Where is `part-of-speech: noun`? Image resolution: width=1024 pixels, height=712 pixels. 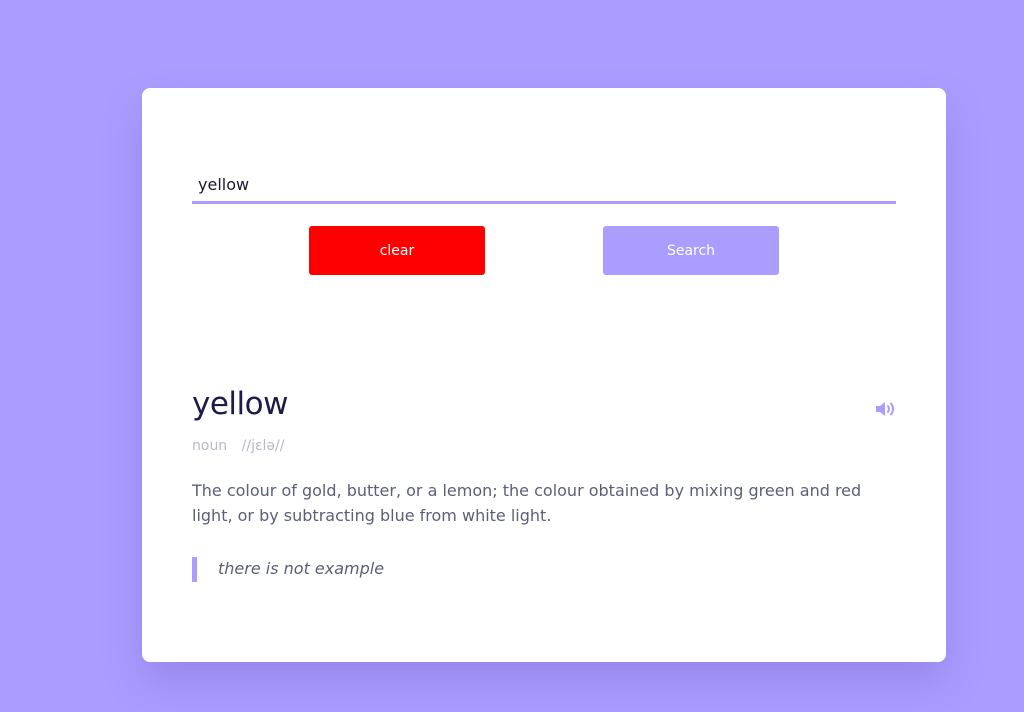
part-of-speech: noun is located at coordinates (210, 446).